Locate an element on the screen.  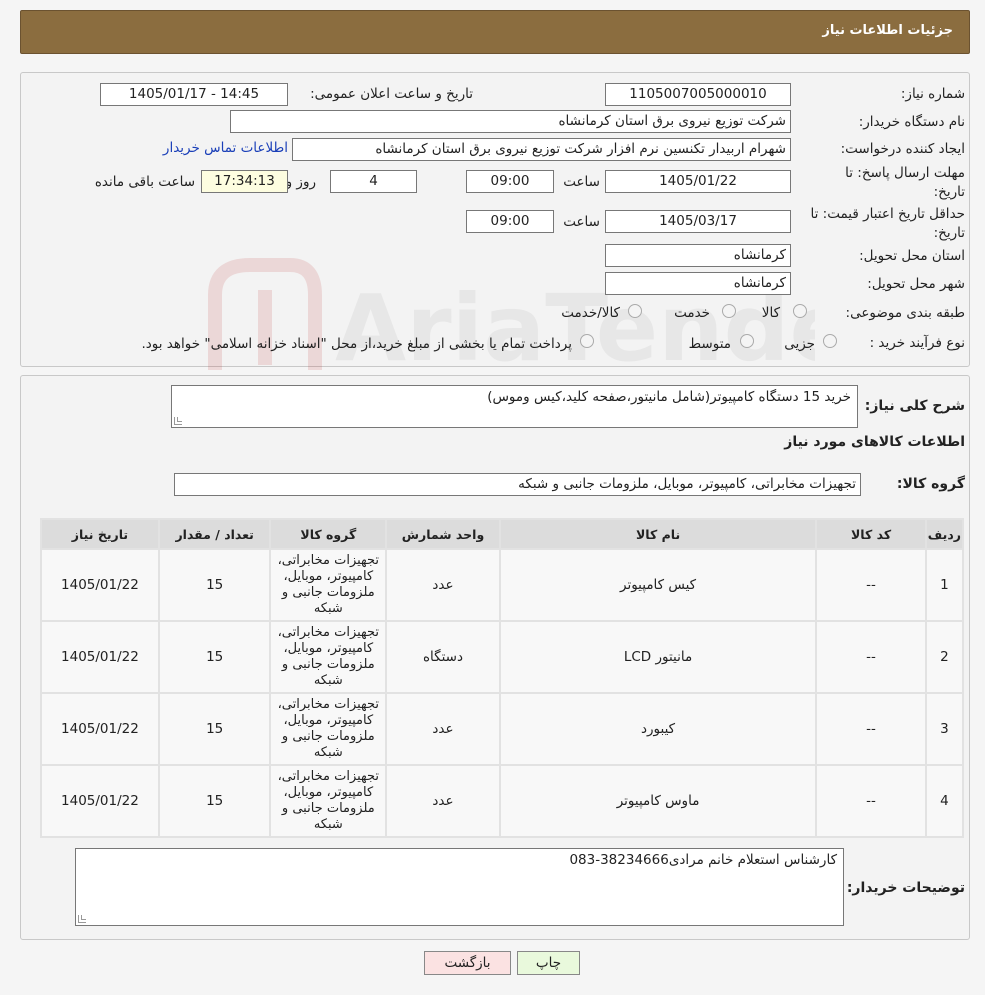
deadline-time-field: 09:00 is located at coordinates (510, 181).